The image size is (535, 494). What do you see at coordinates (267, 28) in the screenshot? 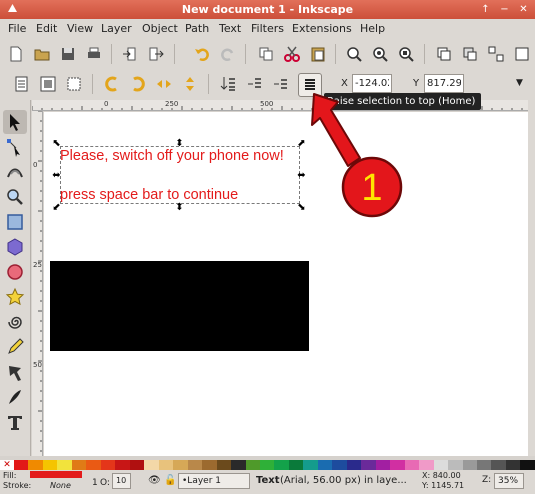
I see `menu-filters: Filters` at bounding box center [267, 28].